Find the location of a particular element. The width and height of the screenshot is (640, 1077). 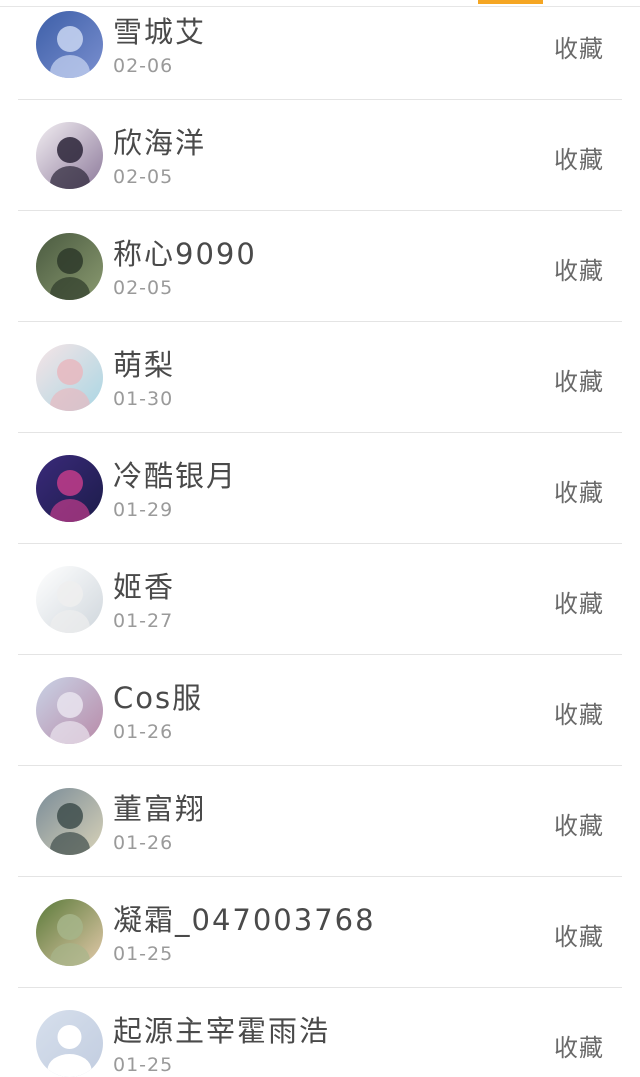

avatar-default-person is located at coordinates (69, 1043).